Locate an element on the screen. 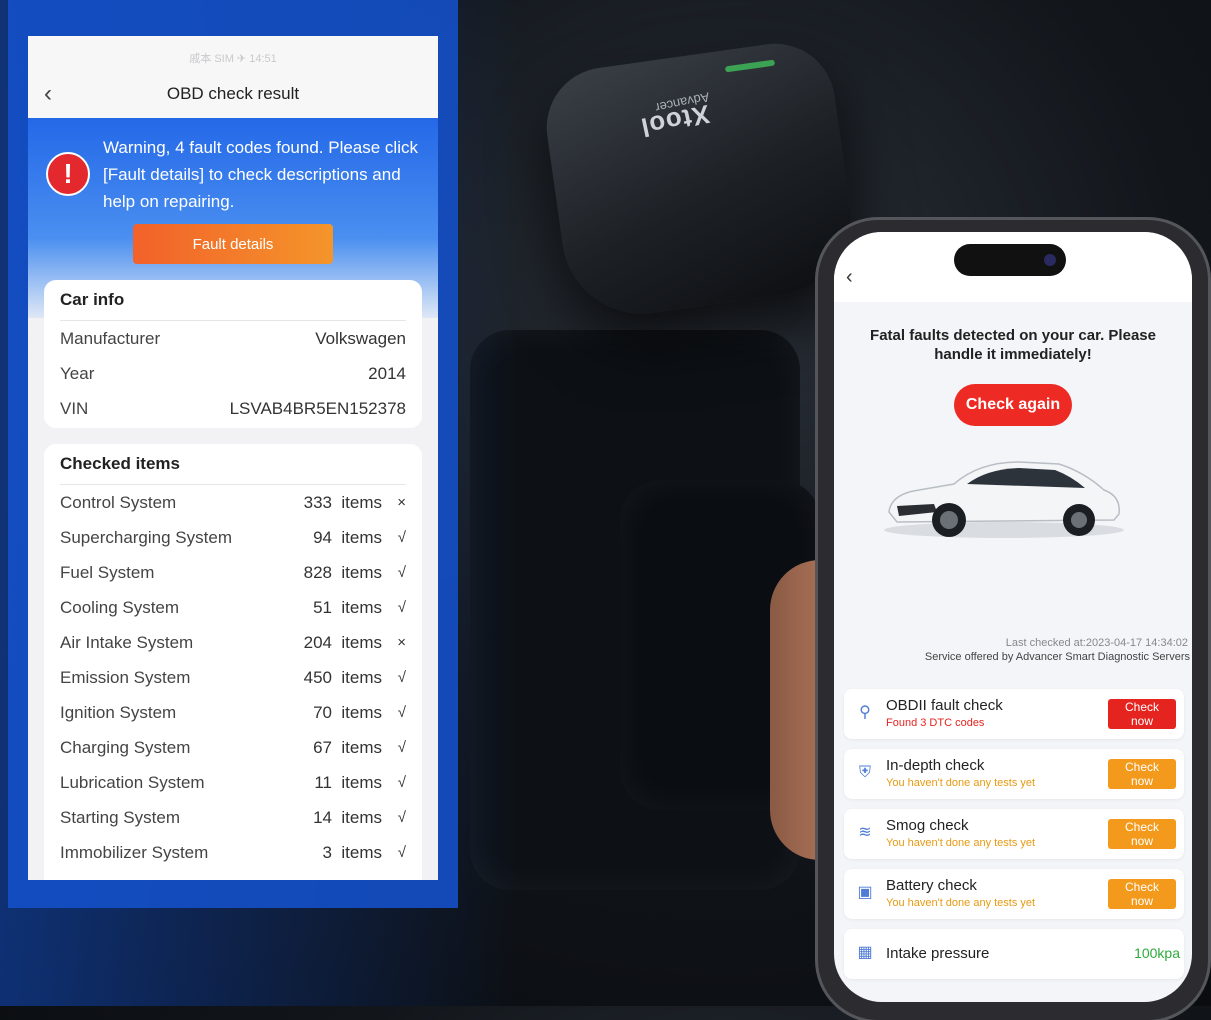 This screenshot has width=1211, height=1020. checked-items-title: Checked items is located at coordinates (233, 464).